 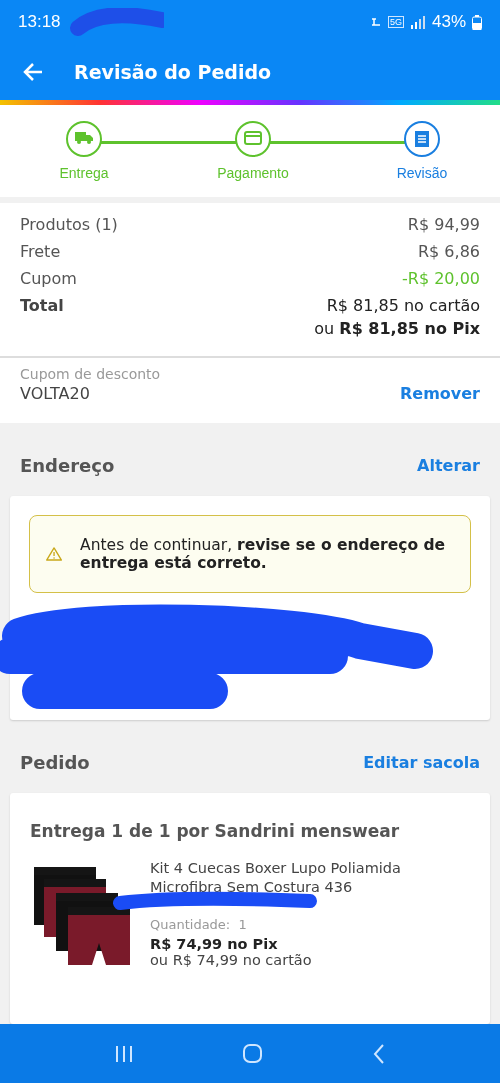 What do you see at coordinates (449, 251) in the screenshot?
I see `summary-value: R$ 6,86` at bounding box center [449, 251].